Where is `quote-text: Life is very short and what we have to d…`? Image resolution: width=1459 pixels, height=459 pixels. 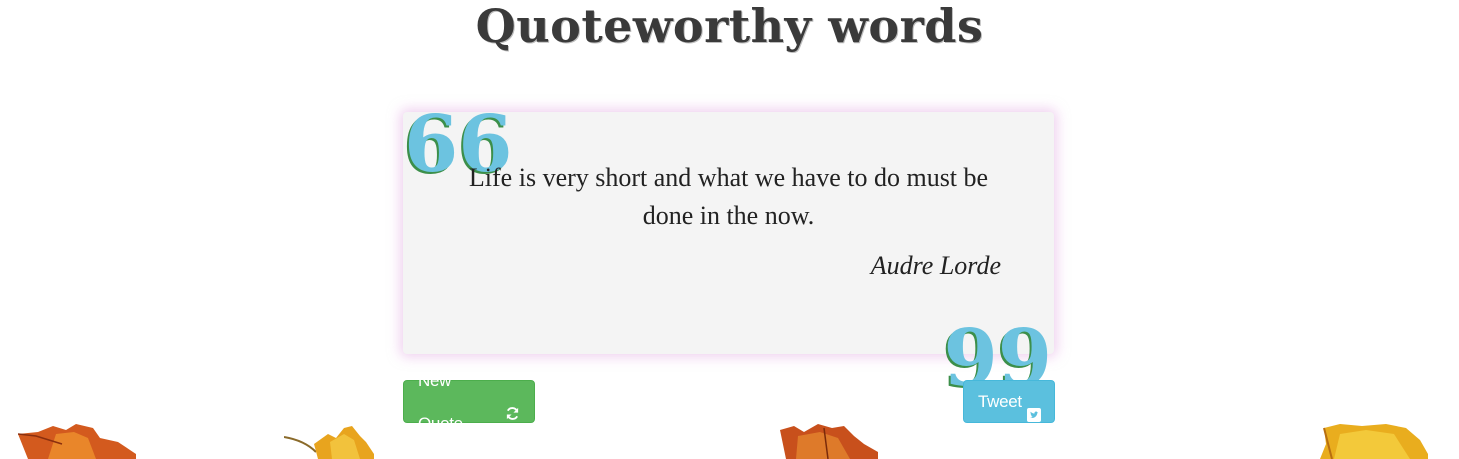 quote-text: Life is very short and what we have to d… is located at coordinates (728, 196).